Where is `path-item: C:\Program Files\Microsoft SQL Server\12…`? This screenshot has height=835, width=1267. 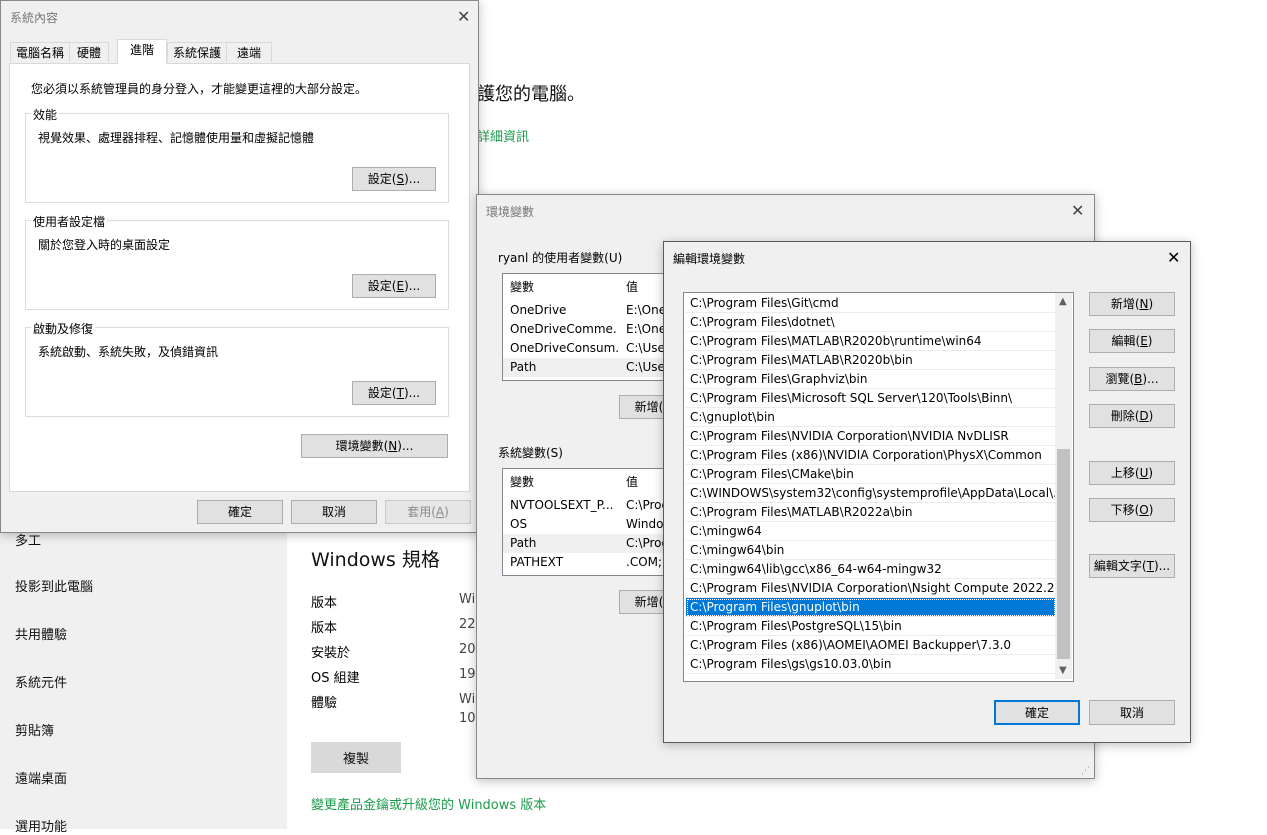
path-item: C:\Program Files\Microsoft SQL Server\12… is located at coordinates (871, 398).